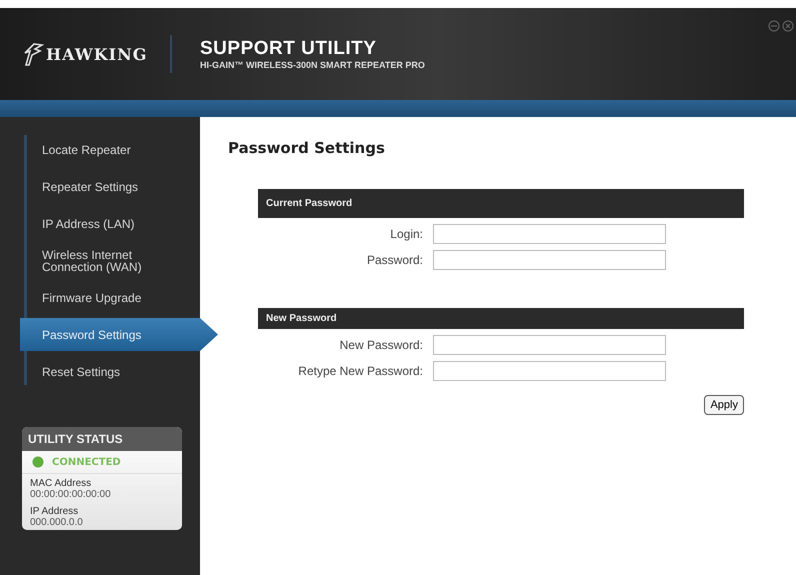  I want to click on connection-status: CONNECTED, so click(86, 462).